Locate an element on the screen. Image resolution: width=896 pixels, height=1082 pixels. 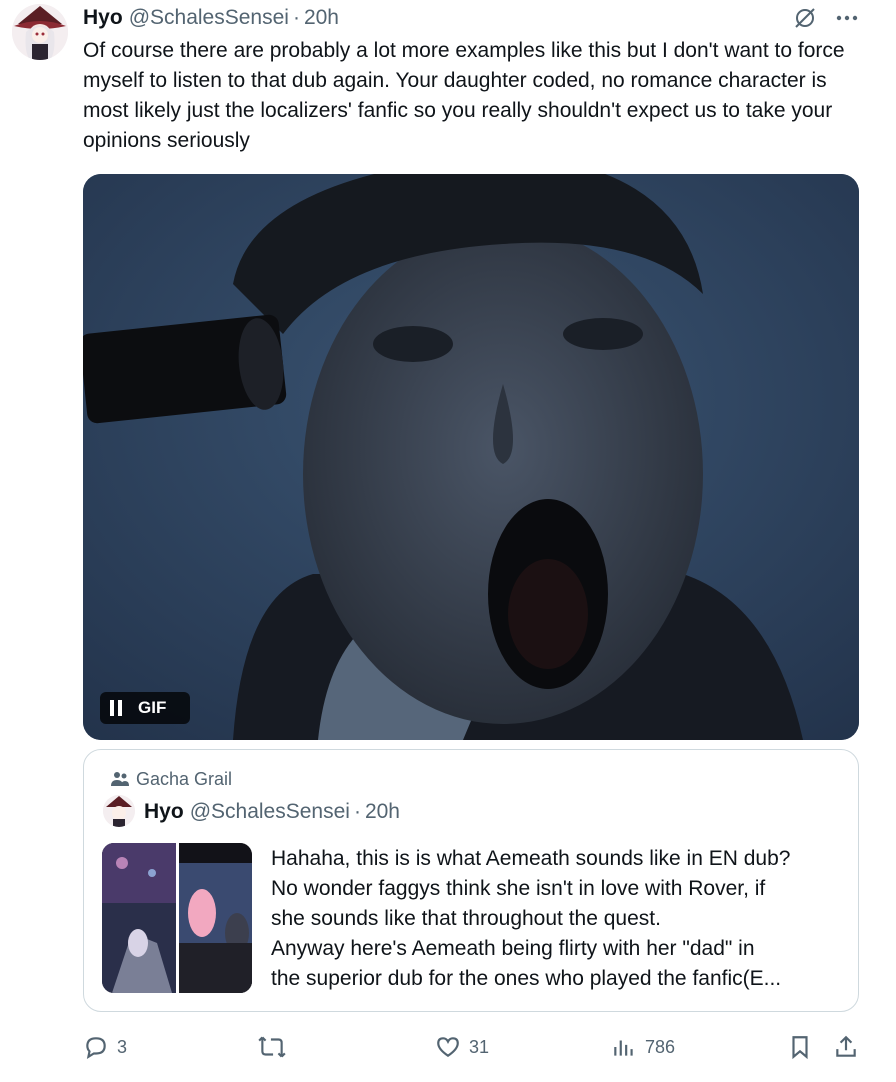
views-button: 786 is located at coordinates (643, 1047).